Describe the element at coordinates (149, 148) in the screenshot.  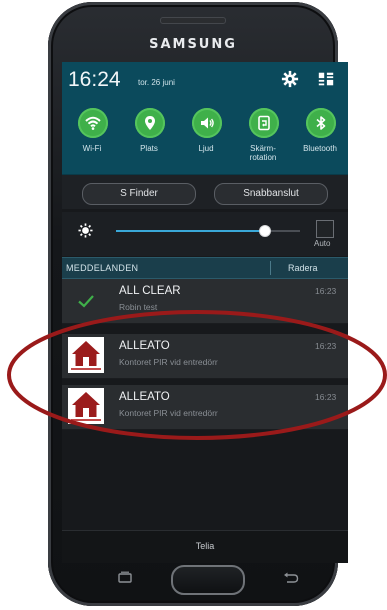
I see `toggle-label: Plats` at that location.